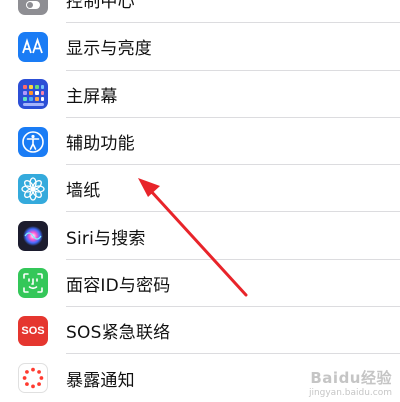  Describe the element at coordinates (118, 285) in the screenshot. I see `settings-item-label: 面容ID与密码` at that location.